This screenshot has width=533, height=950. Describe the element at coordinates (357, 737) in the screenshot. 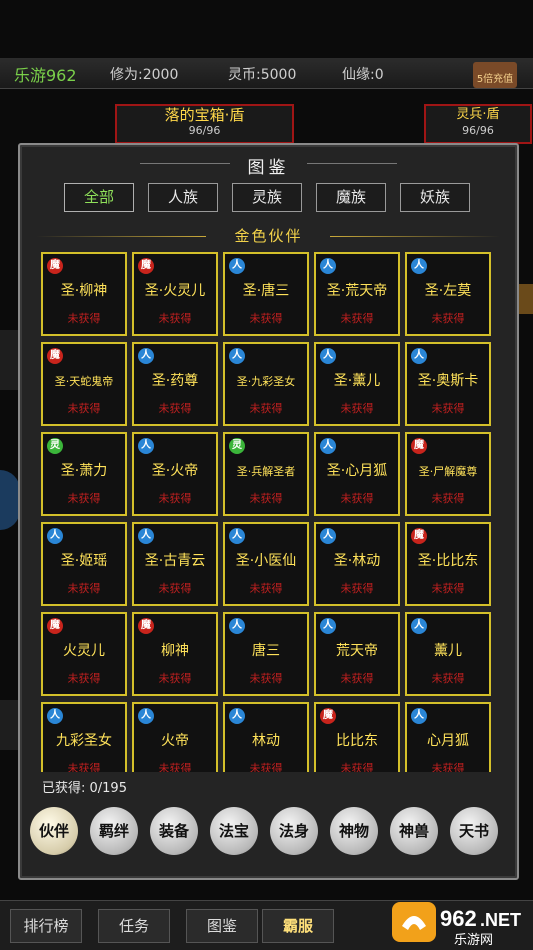

I see `partner-card: 魔比比东 未获得` at that location.